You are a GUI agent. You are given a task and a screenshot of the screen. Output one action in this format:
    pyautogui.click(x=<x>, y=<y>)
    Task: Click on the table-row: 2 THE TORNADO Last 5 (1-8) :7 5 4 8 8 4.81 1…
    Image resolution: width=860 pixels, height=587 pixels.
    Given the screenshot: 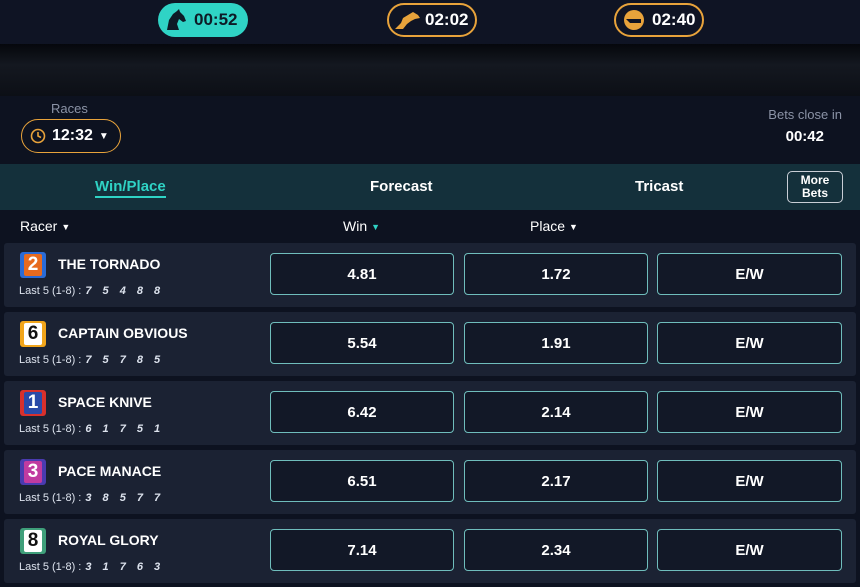 What is the action you would take?
    pyautogui.click(x=430, y=275)
    